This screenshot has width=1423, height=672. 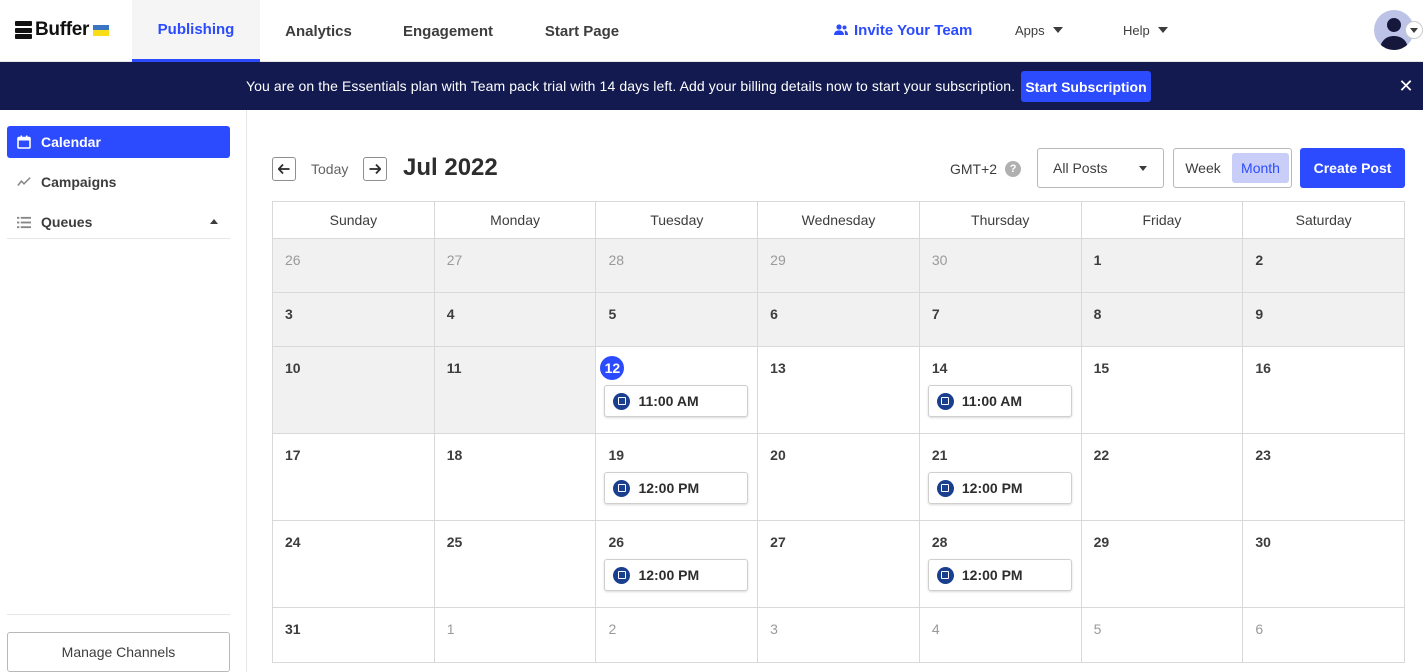 I want to click on invite-team-link: Invite Your Team, so click(x=903, y=30).